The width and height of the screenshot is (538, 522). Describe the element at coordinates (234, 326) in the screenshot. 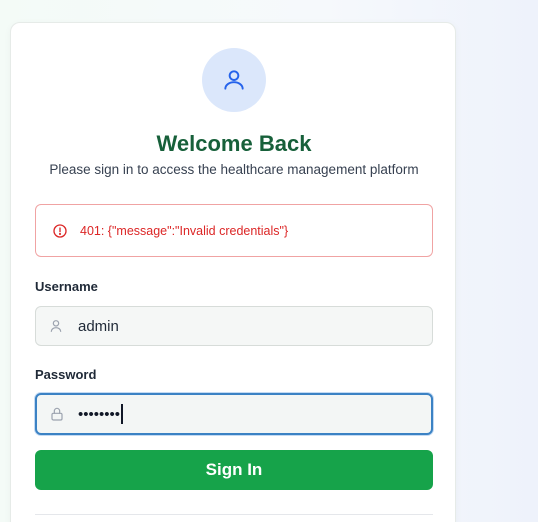

I see `username-field: admin` at that location.